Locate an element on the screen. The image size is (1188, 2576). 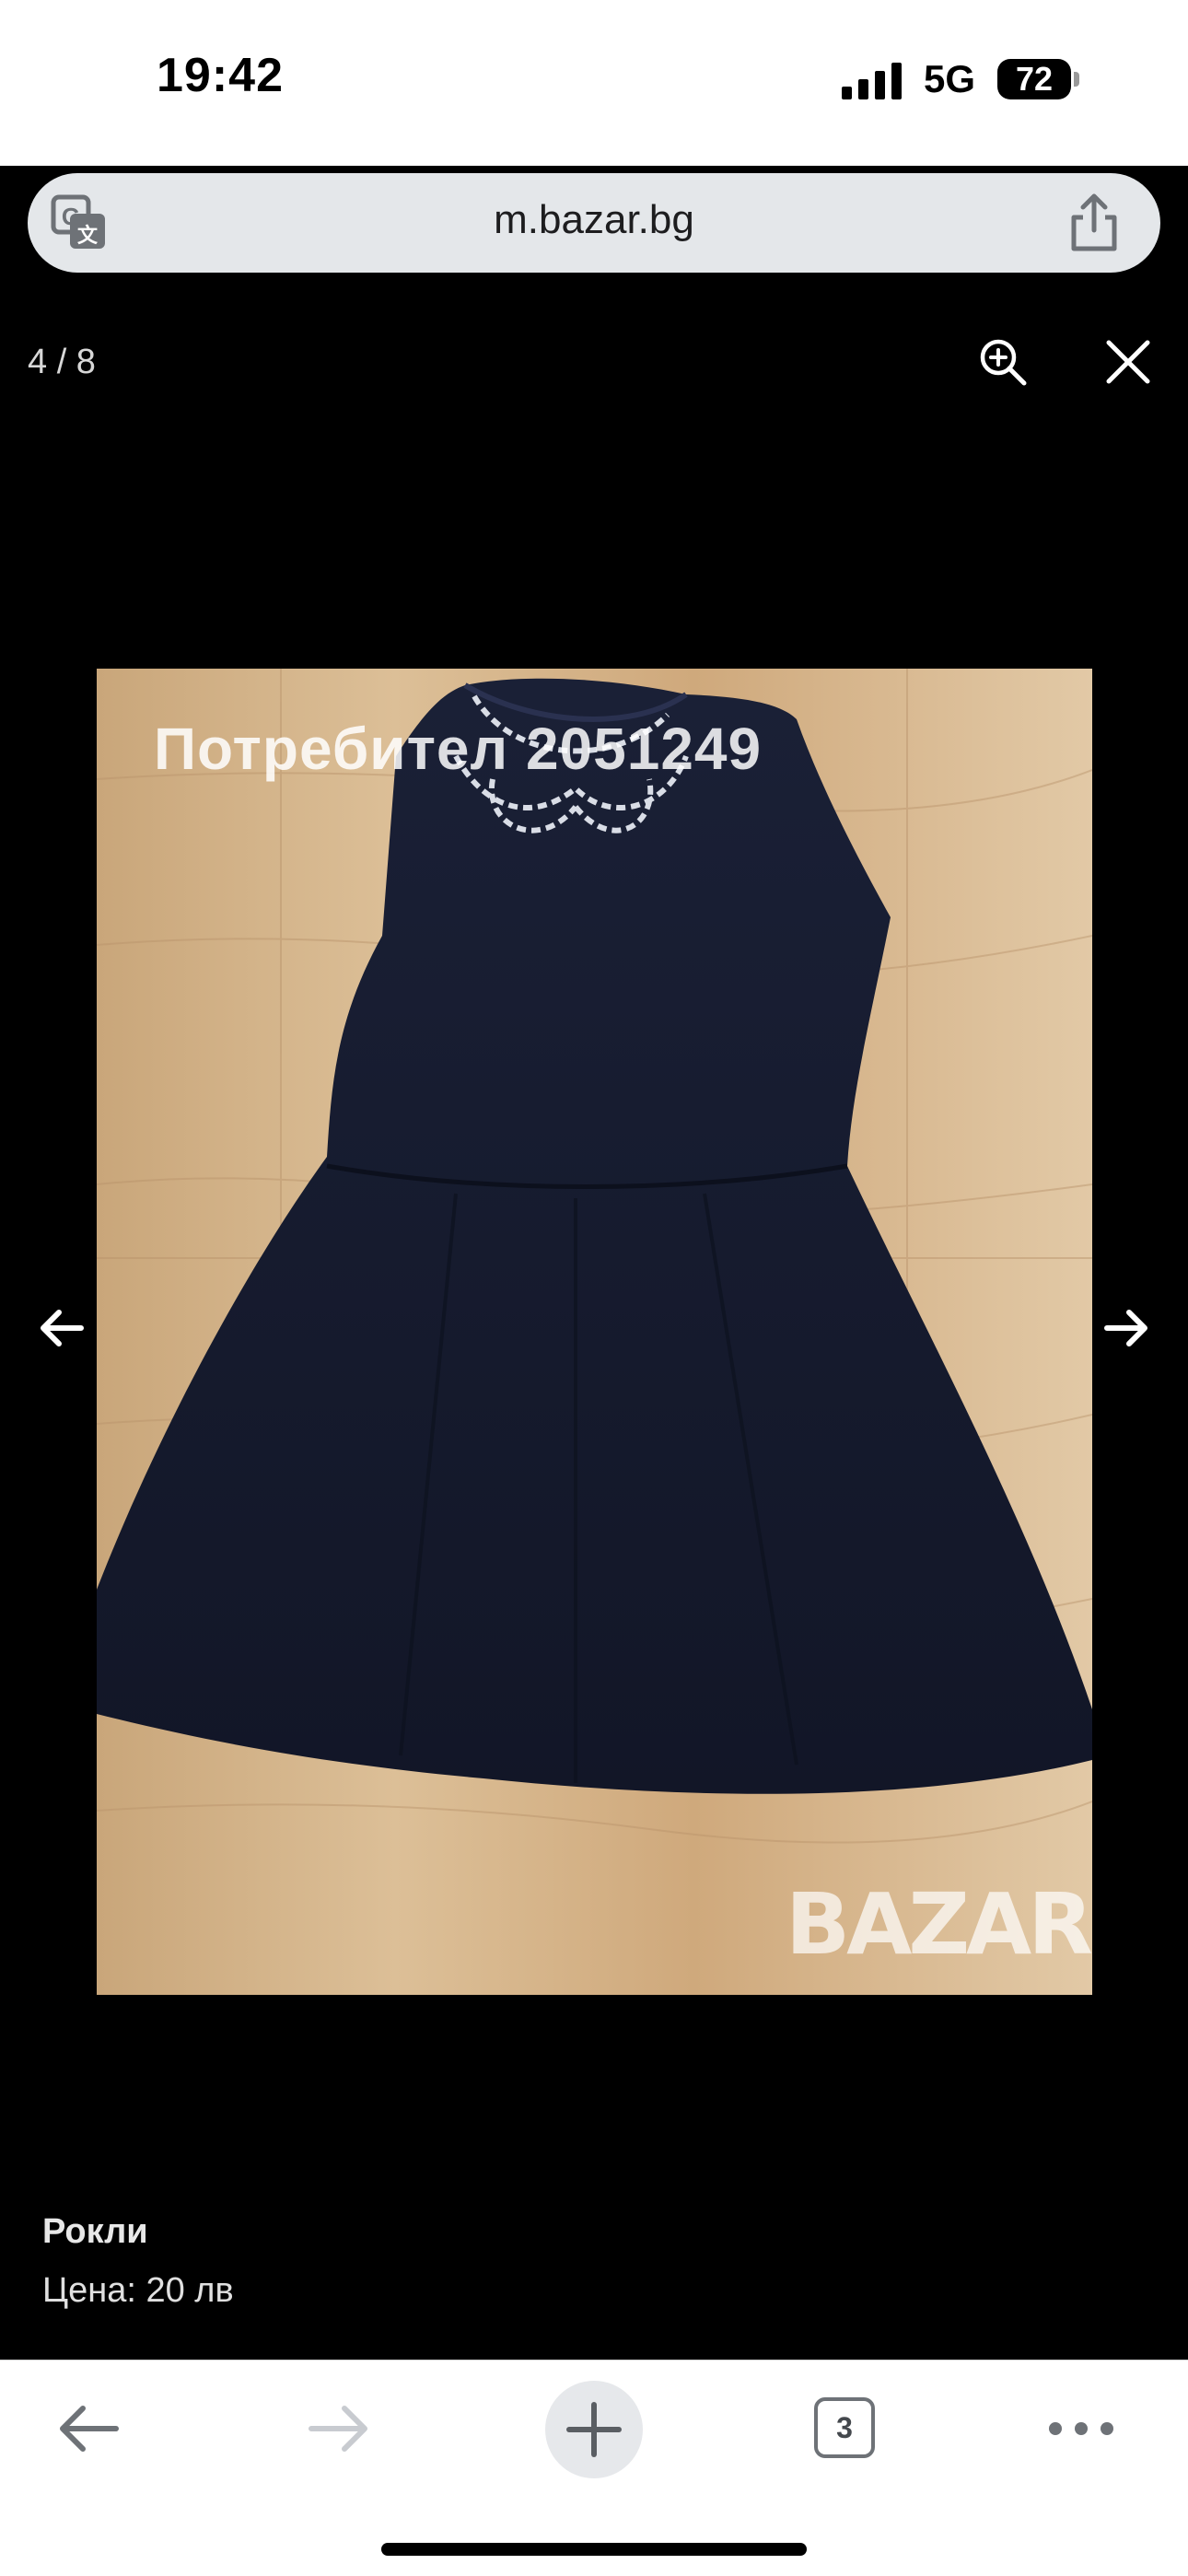
plus-icon is located at coordinates (594, 2429).